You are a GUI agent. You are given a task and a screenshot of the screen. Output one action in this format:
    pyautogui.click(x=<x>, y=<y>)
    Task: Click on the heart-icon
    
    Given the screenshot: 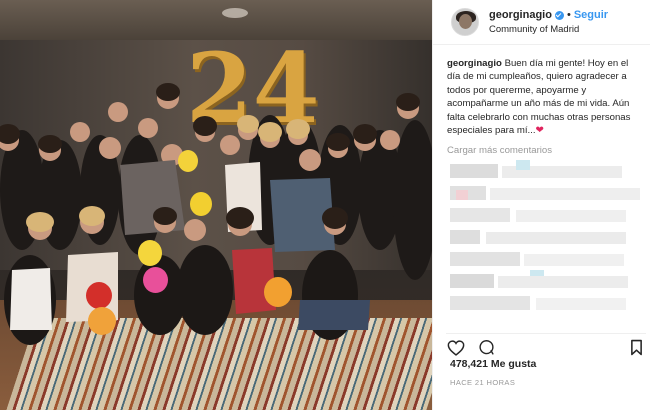 What is the action you would take?
    pyautogui.click(x=456, y=348)
    